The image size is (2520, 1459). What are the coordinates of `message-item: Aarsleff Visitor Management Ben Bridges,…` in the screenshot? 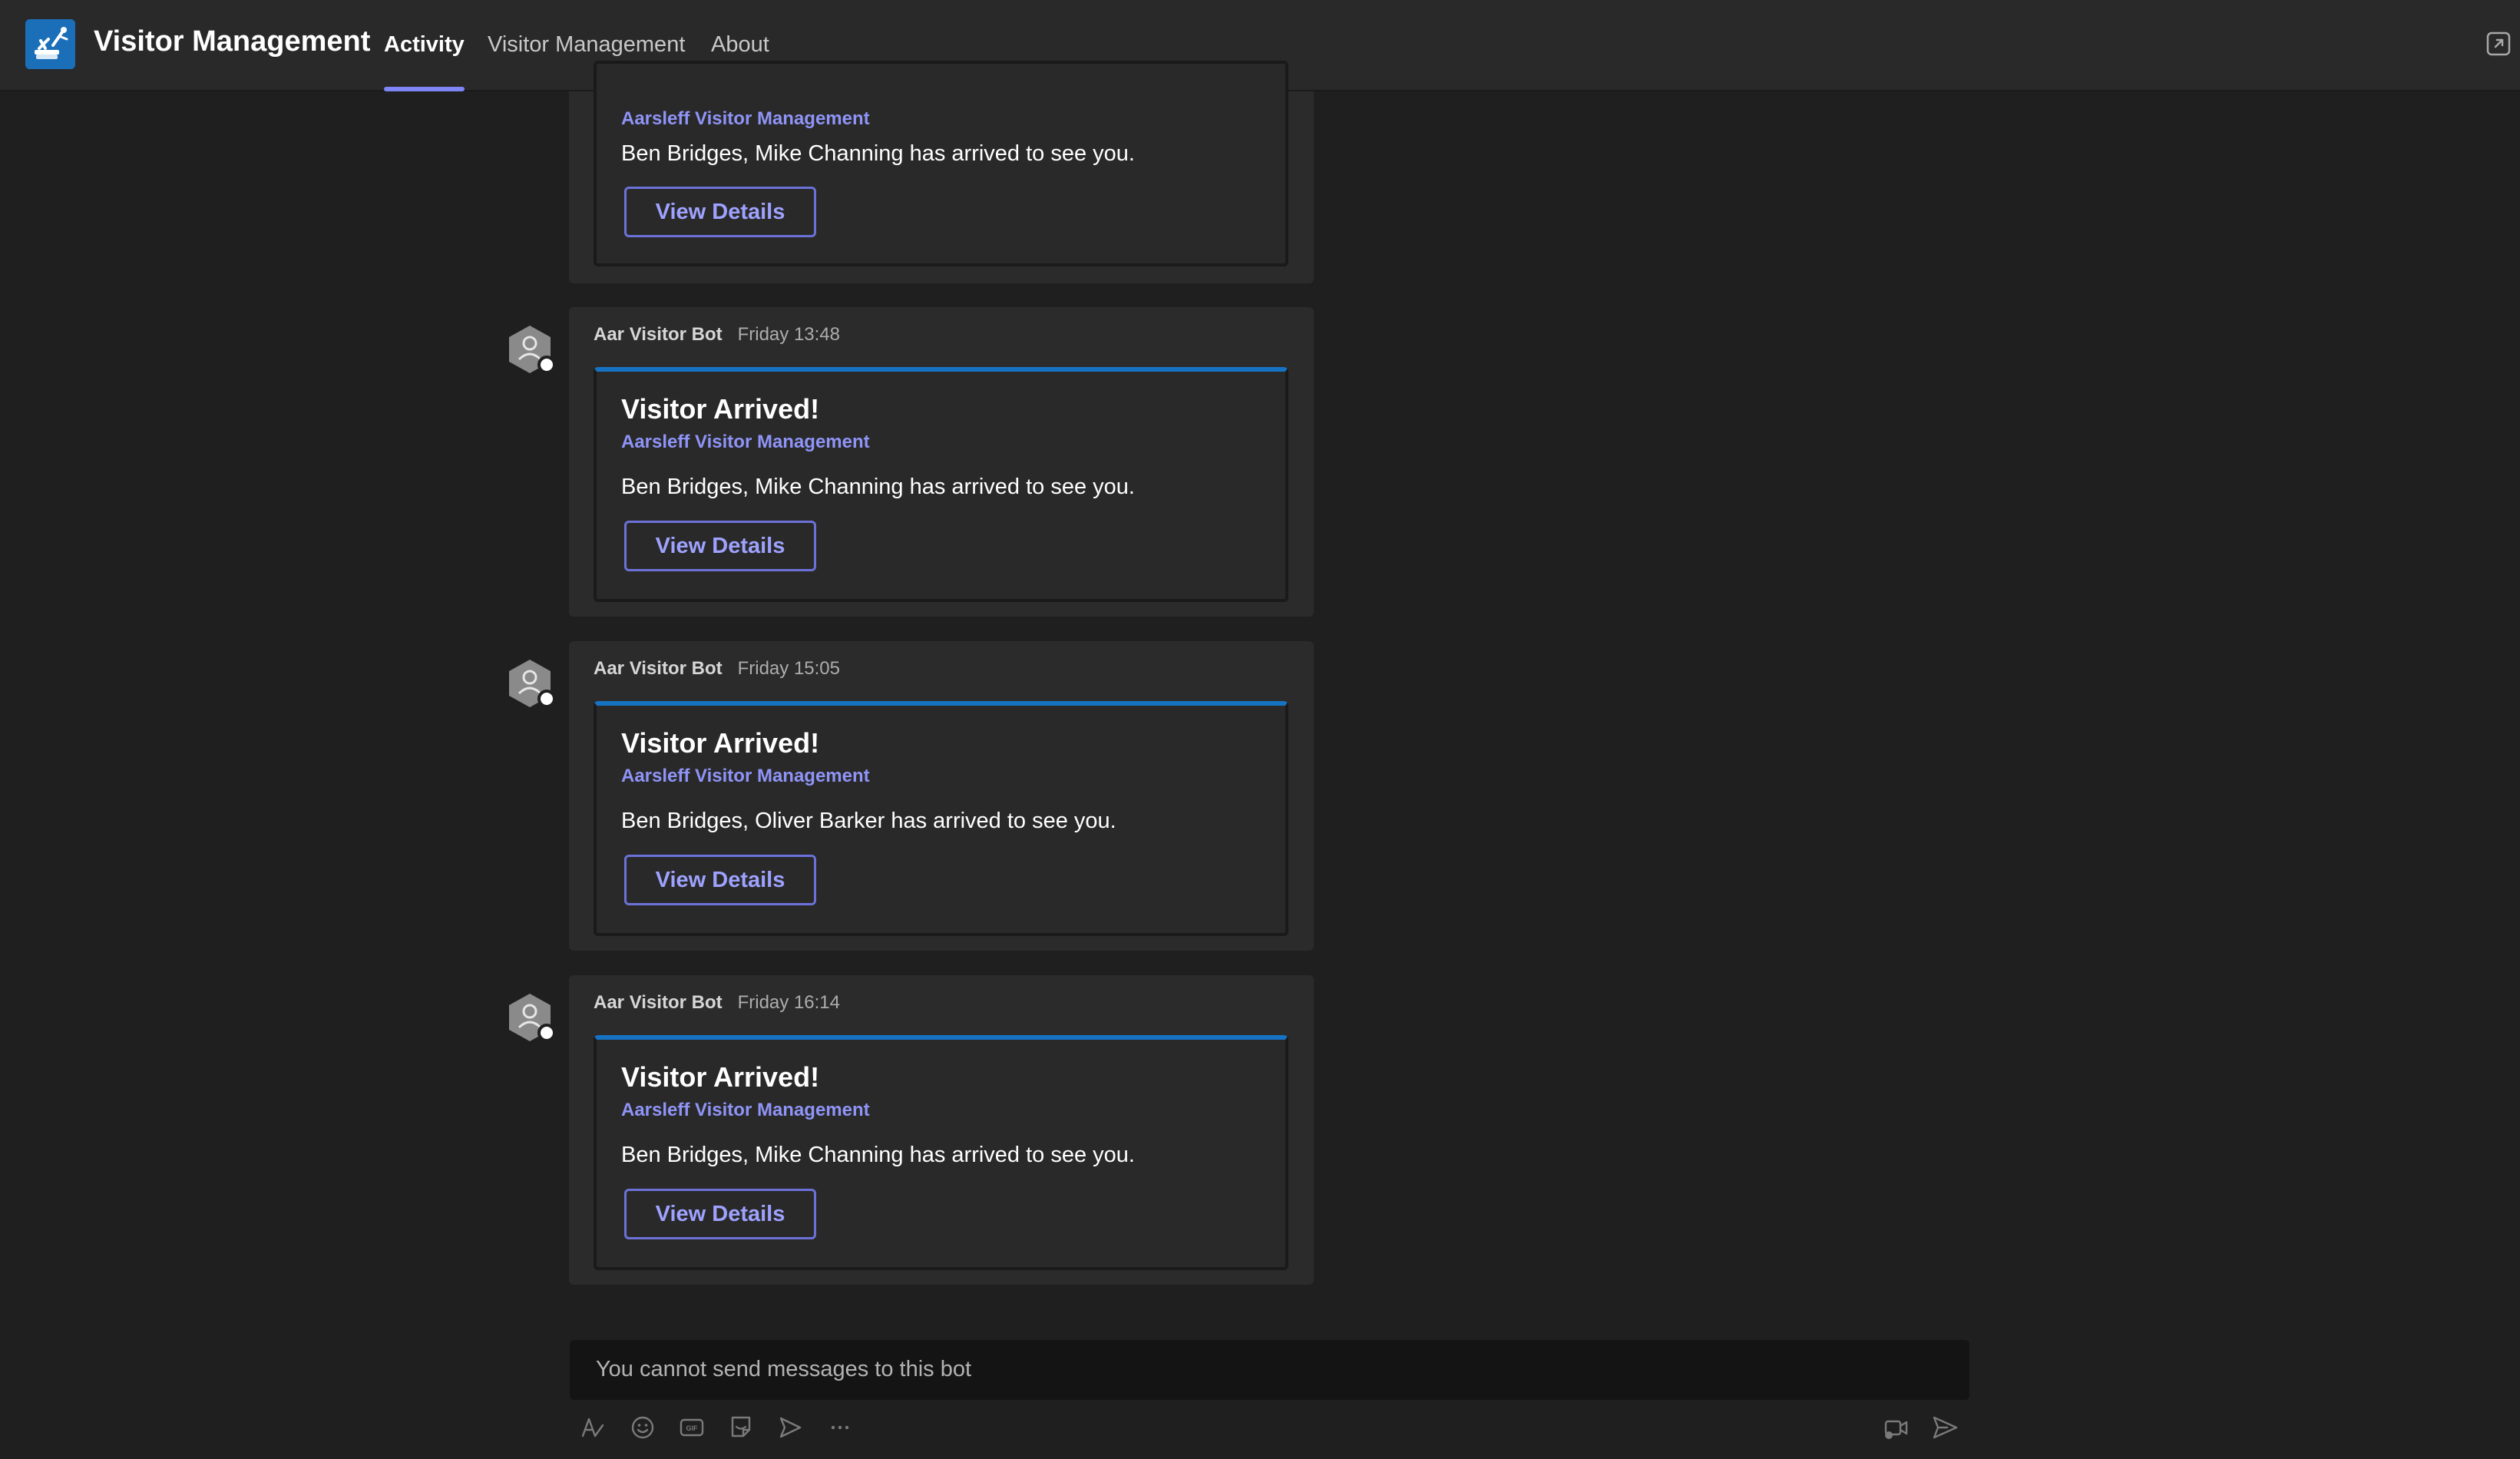 It's located at (909, 172).